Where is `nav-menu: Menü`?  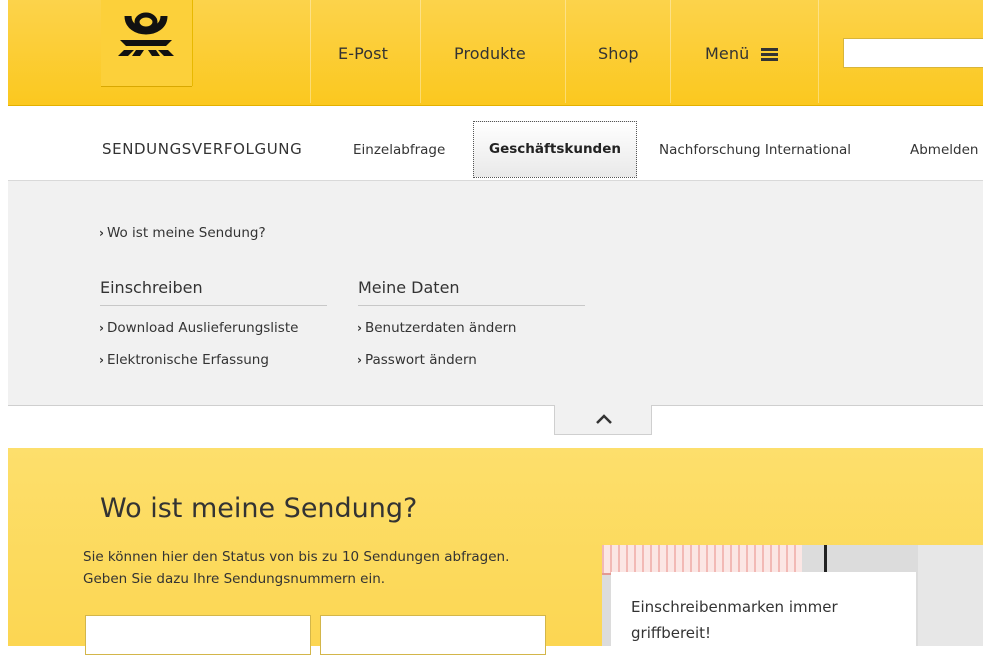 nav-menu: Menü is located at coordinates (741, 53).